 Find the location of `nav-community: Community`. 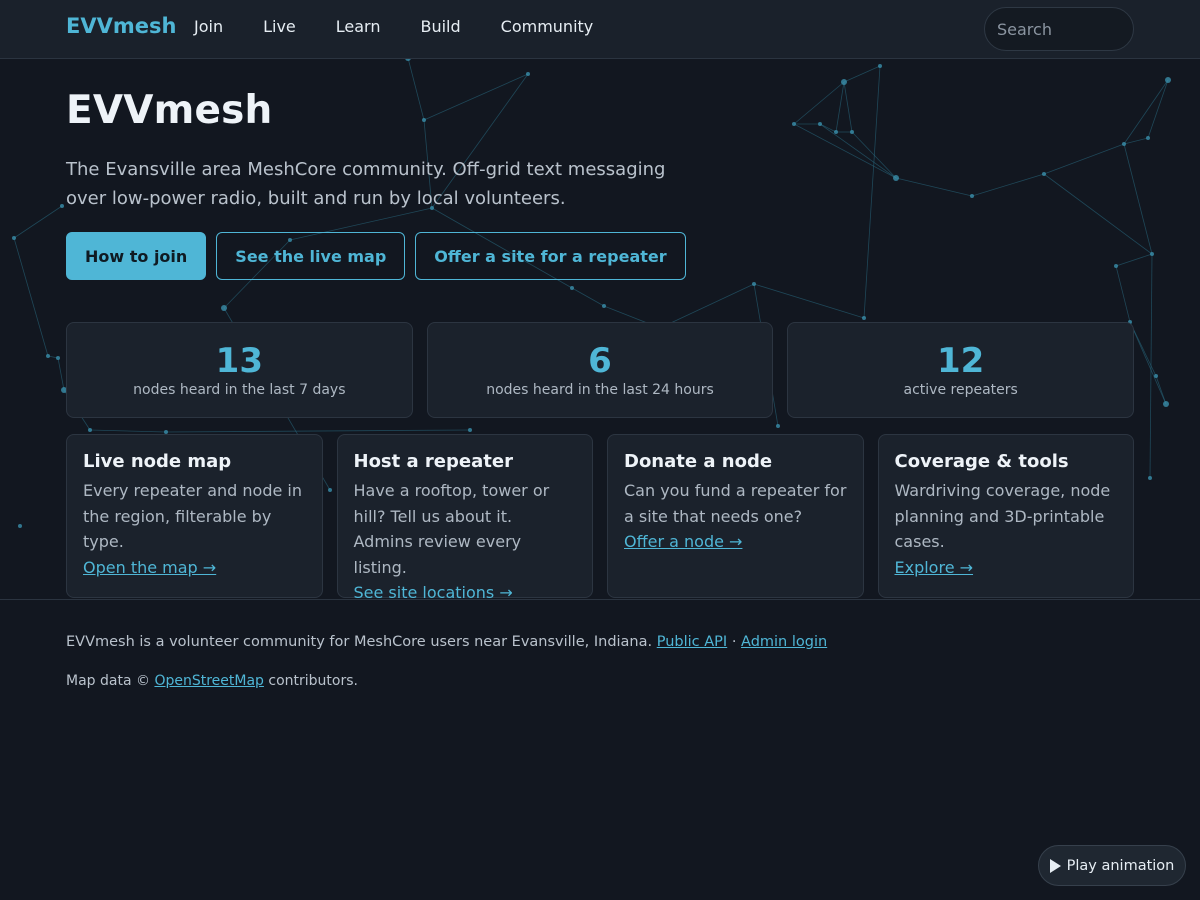

nav-community: Community is located at coordinates (547, 26).